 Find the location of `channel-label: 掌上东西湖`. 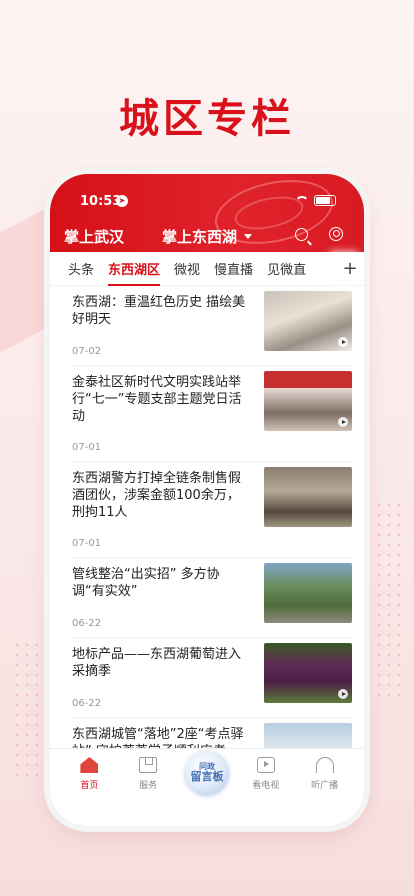

channel-label: 掌上东西湖 is located at coordinates (200, 237).